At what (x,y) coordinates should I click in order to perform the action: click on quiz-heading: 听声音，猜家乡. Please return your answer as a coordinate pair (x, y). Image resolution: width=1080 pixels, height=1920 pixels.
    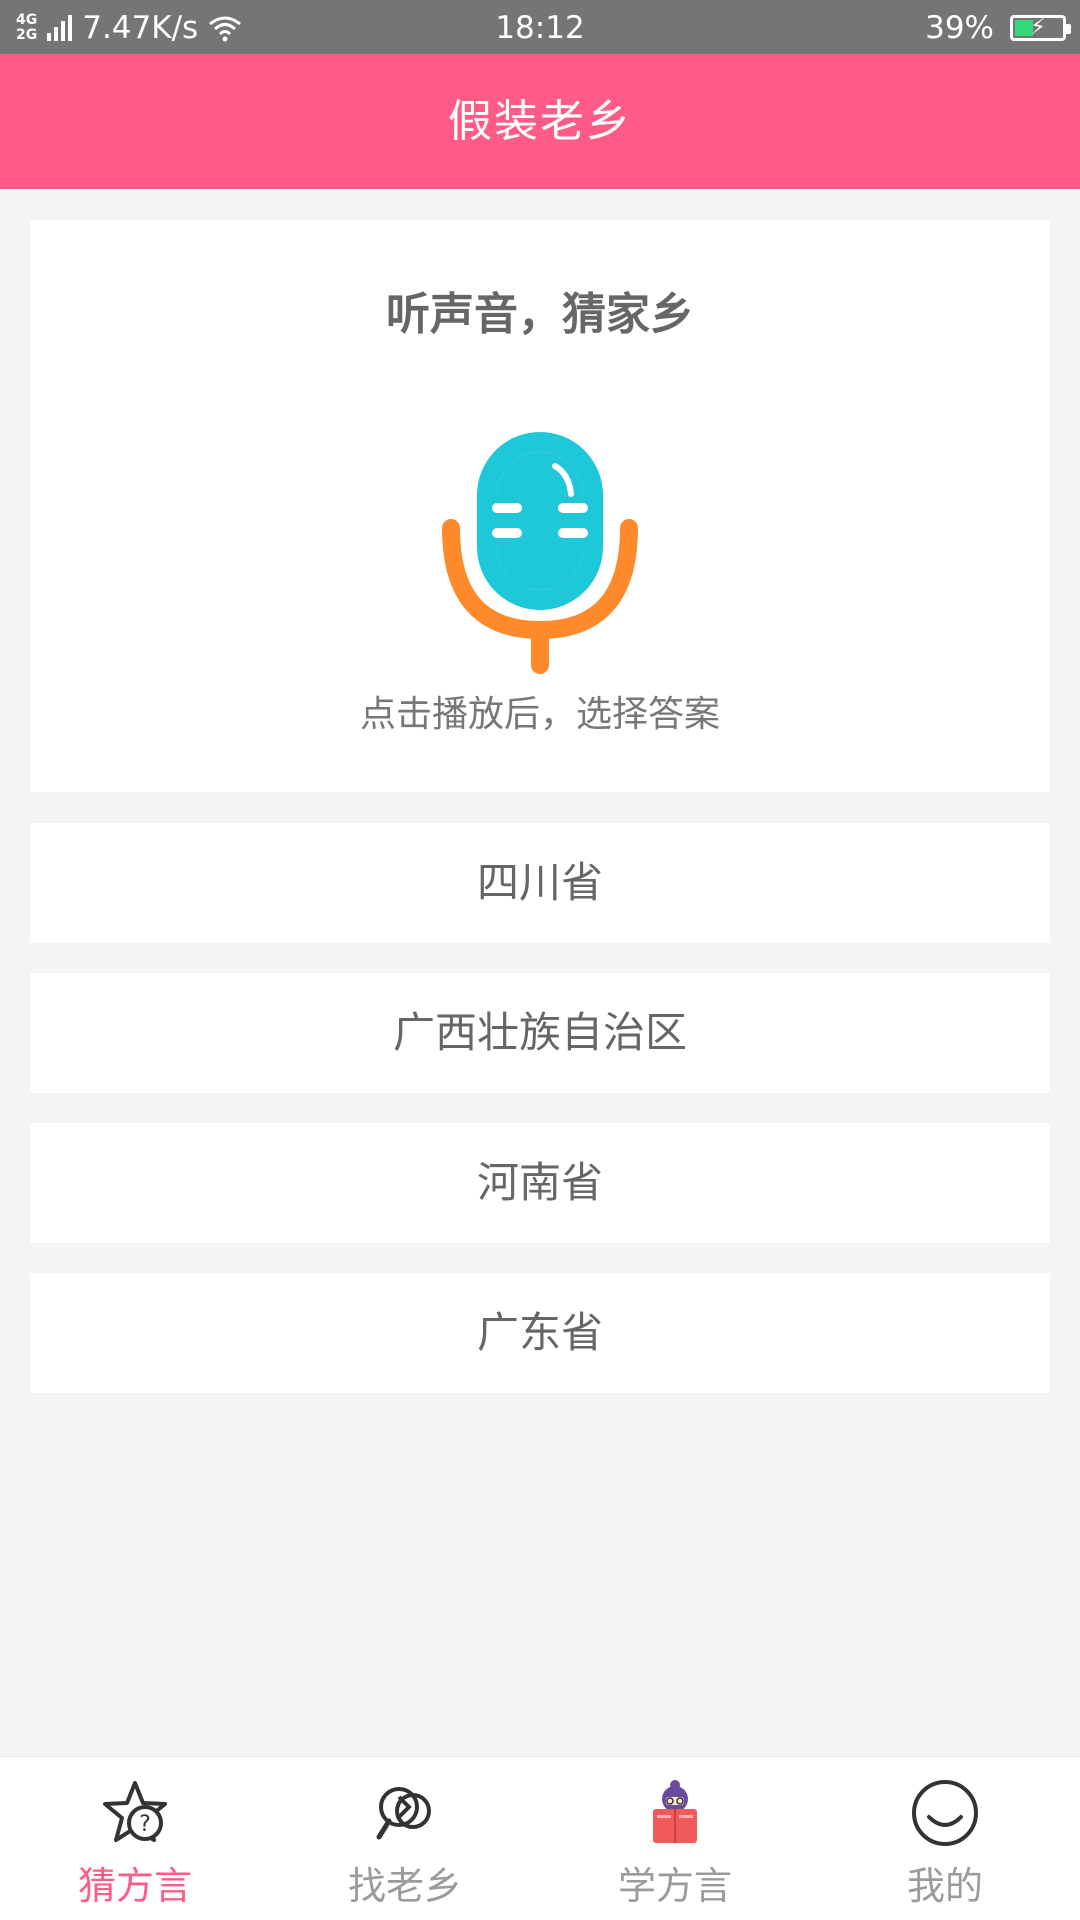
    Looking at the image, I should click on (540, 314).